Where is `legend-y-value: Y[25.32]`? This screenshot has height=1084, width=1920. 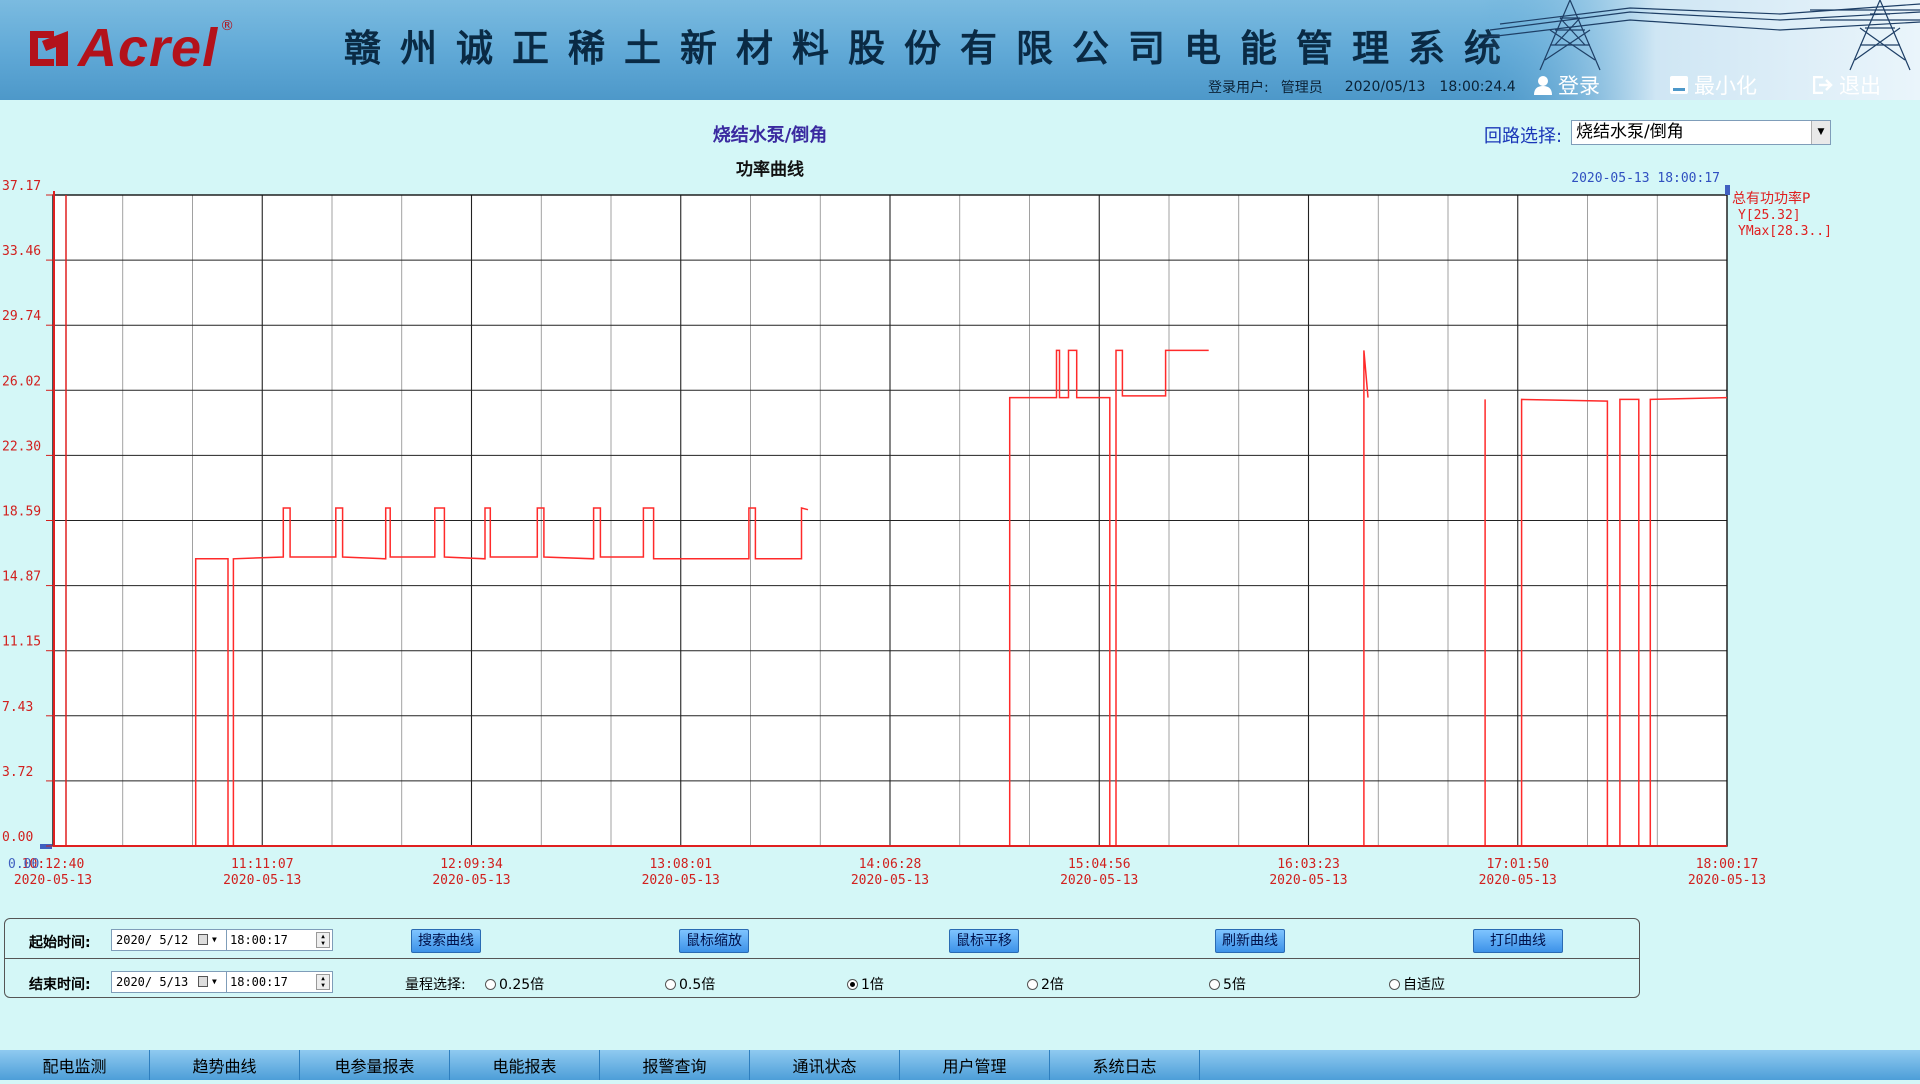
legend-y-value: Y[25.32] is located at coordinates (1769, 215).